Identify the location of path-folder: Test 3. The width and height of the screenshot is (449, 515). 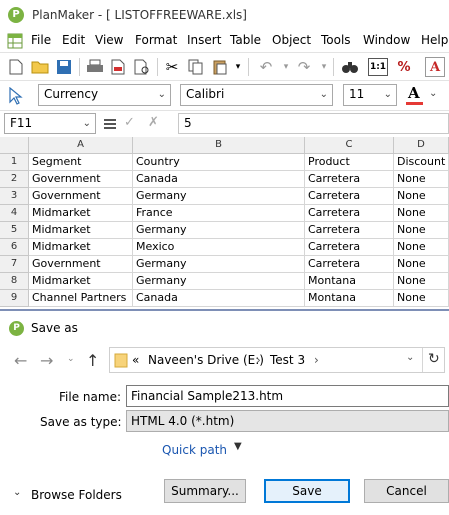
(287, 360).